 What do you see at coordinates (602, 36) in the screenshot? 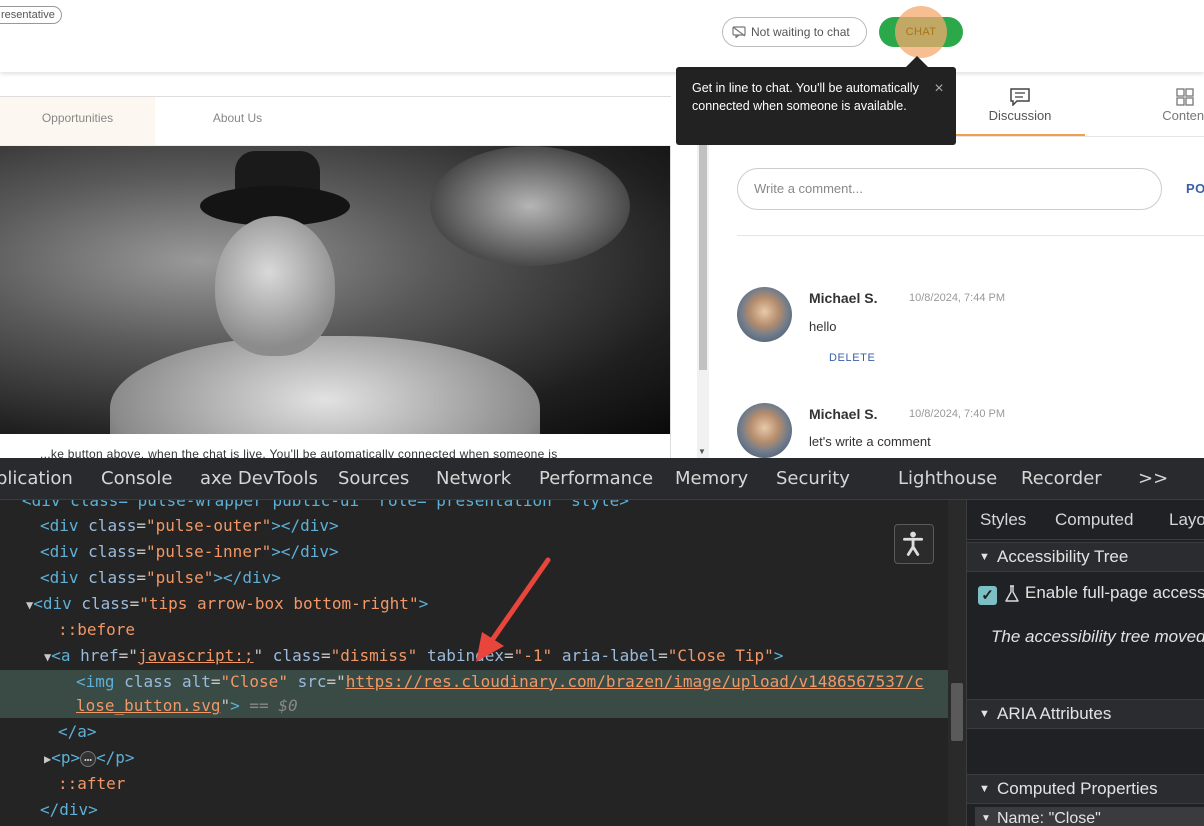
I see `site-header` at bounding box center [602, 36].